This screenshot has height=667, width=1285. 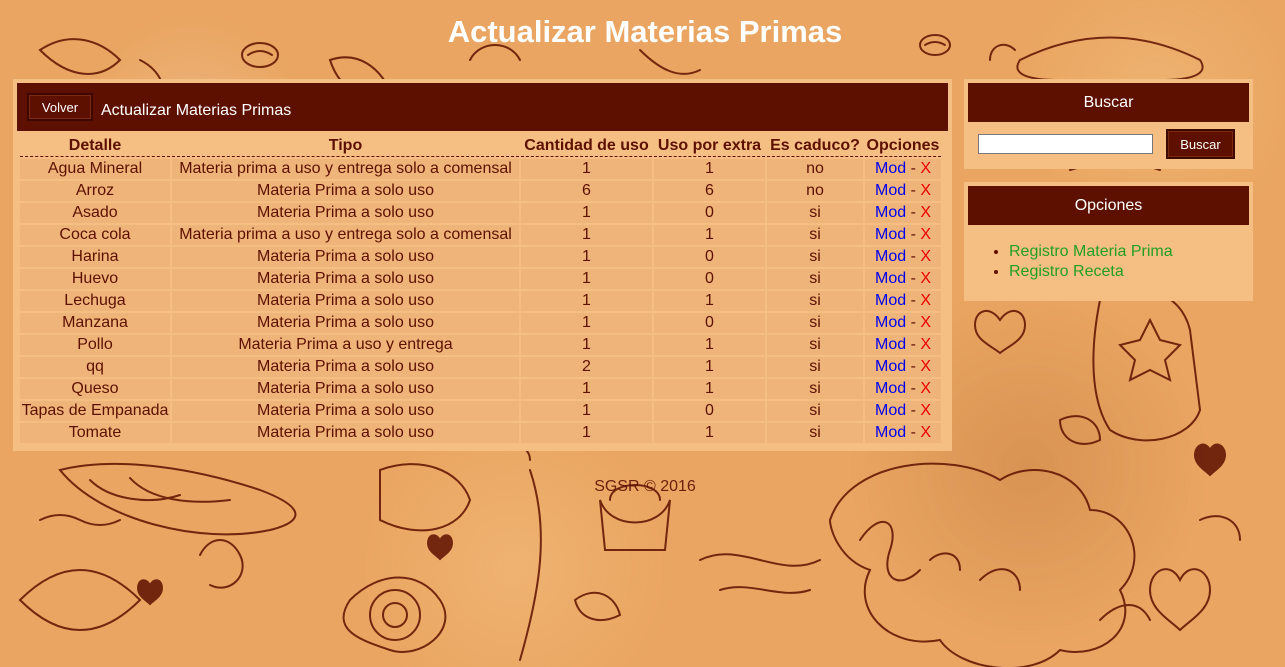 What do you see at coordinates (95, 323) in the screenshot?
I see `detalle-cell: Manzana` at bounding box center [95, 323].